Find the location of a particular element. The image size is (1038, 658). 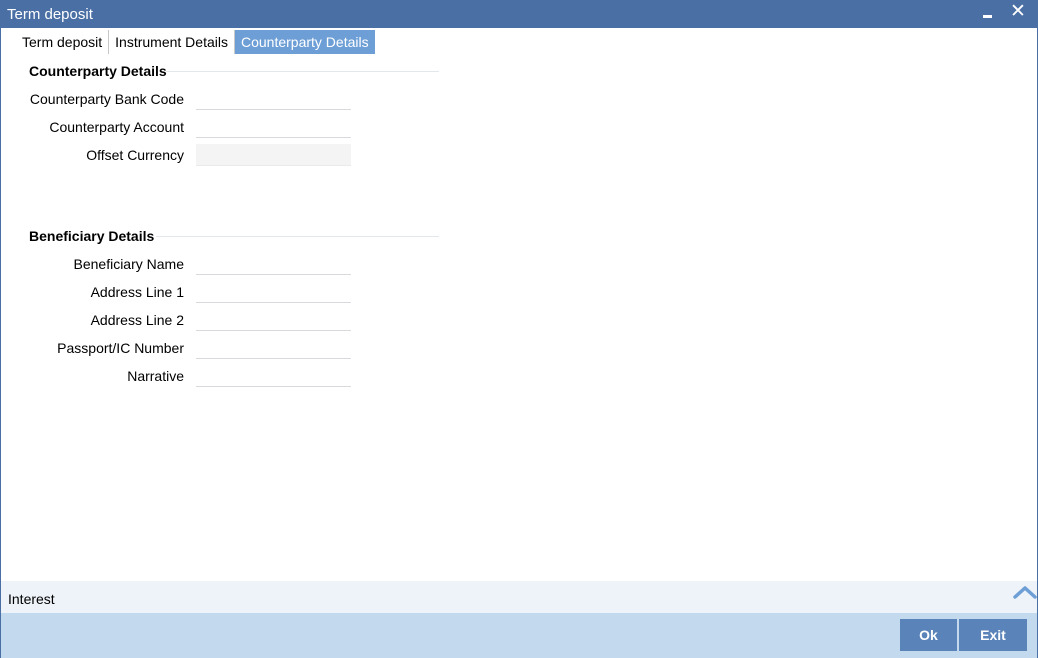

address-line-1-label: Address Line 1 is located at coordinates (137, 292).